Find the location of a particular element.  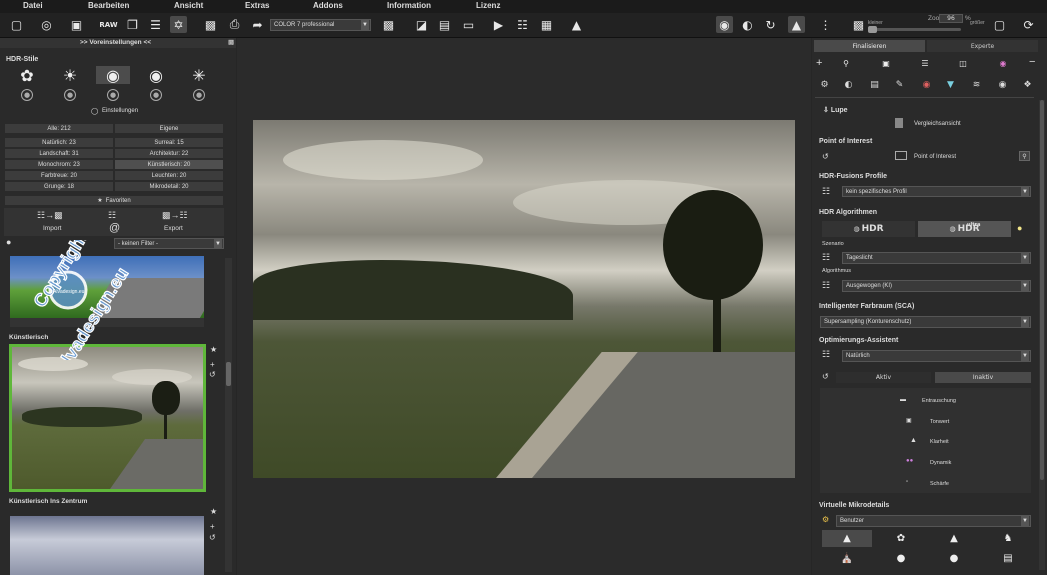

poi-icon is located at coordinates (901, 155).